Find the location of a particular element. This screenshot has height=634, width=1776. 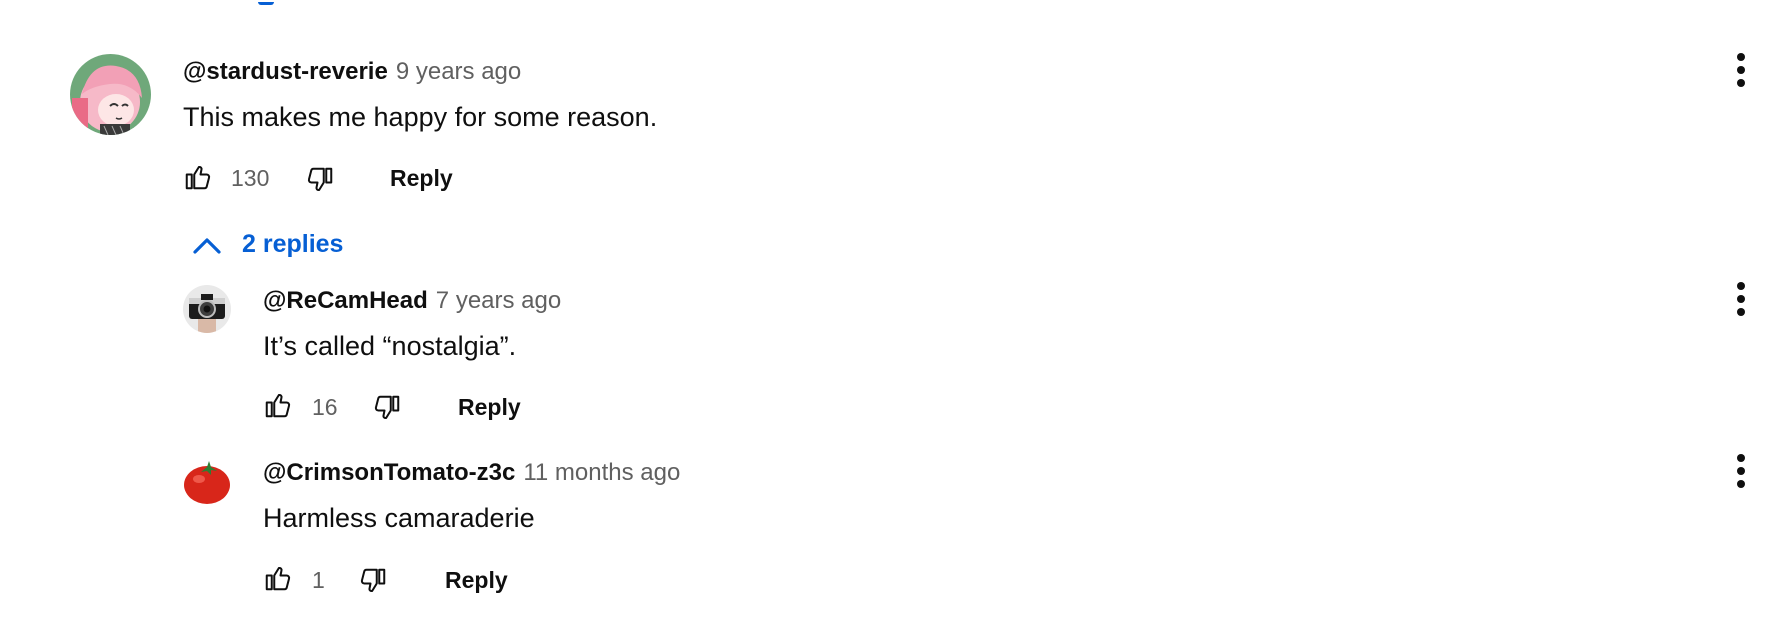

replies-count-label: 2 replies is located at coordinates (293, 244).